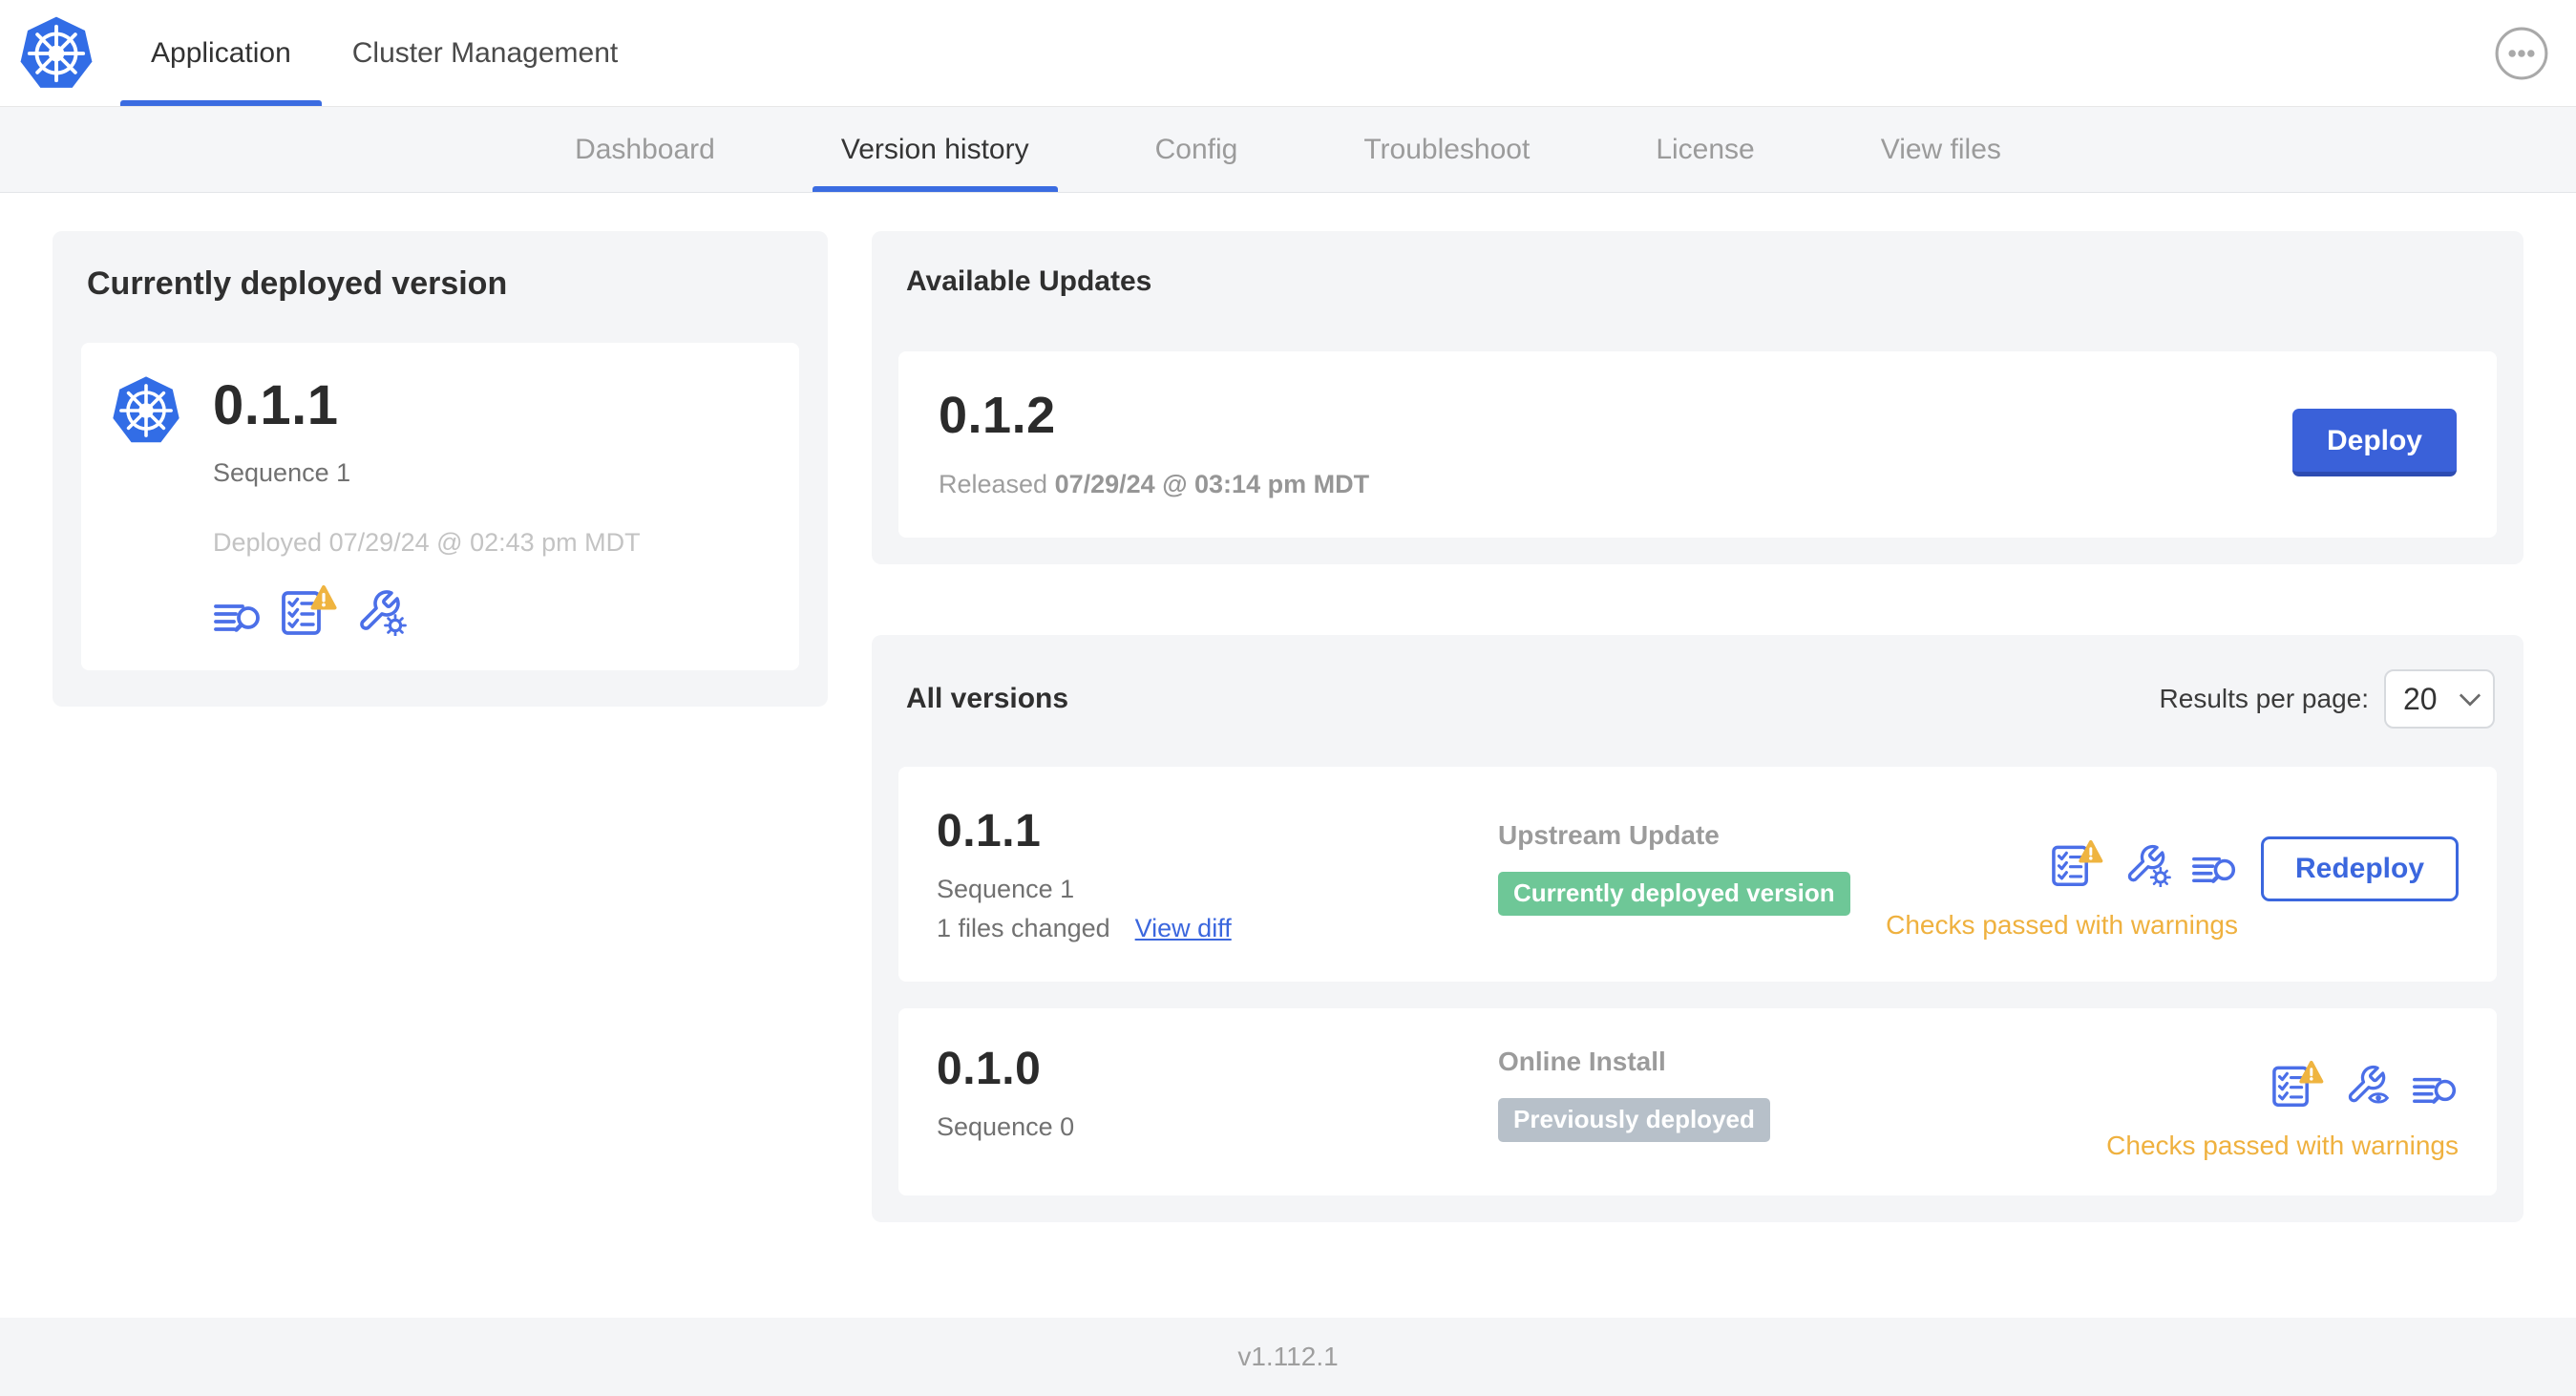 The width and height of the screenshot is (2576, 1396). I want to click on version-sequence: Sequence 0, so click(1006, 1126).